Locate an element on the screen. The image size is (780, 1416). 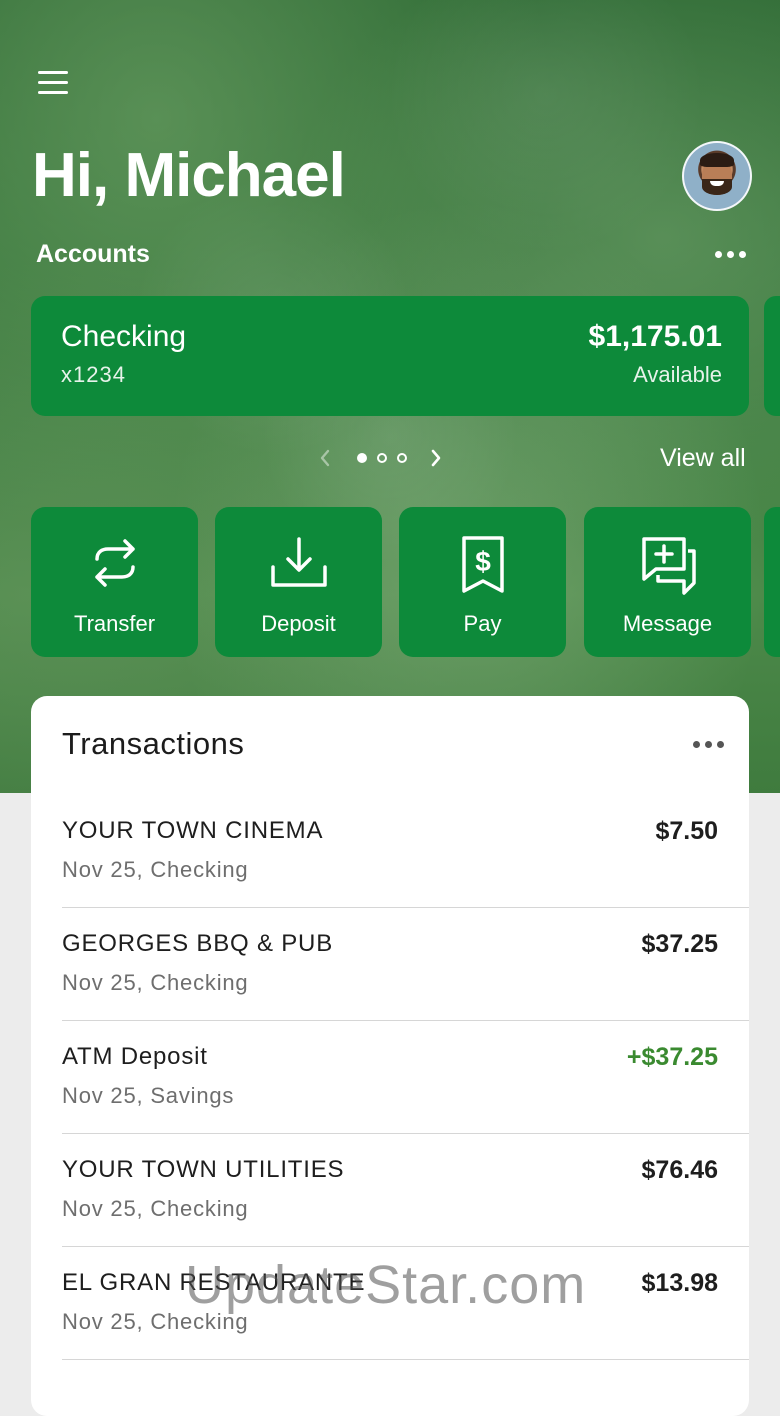
pay-bill-icon: $ is located at coordinates (482, 564).